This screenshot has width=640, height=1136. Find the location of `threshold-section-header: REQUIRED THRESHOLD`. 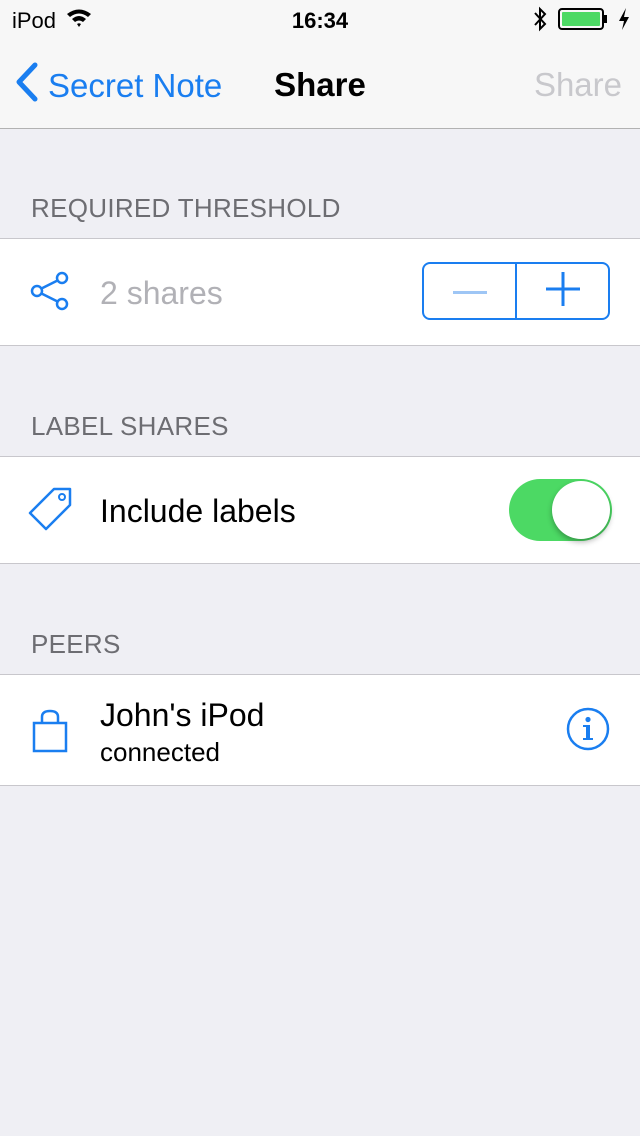

threshold-section-header: REQUIRED THRESHOLD is located at coordinates (186, 208).